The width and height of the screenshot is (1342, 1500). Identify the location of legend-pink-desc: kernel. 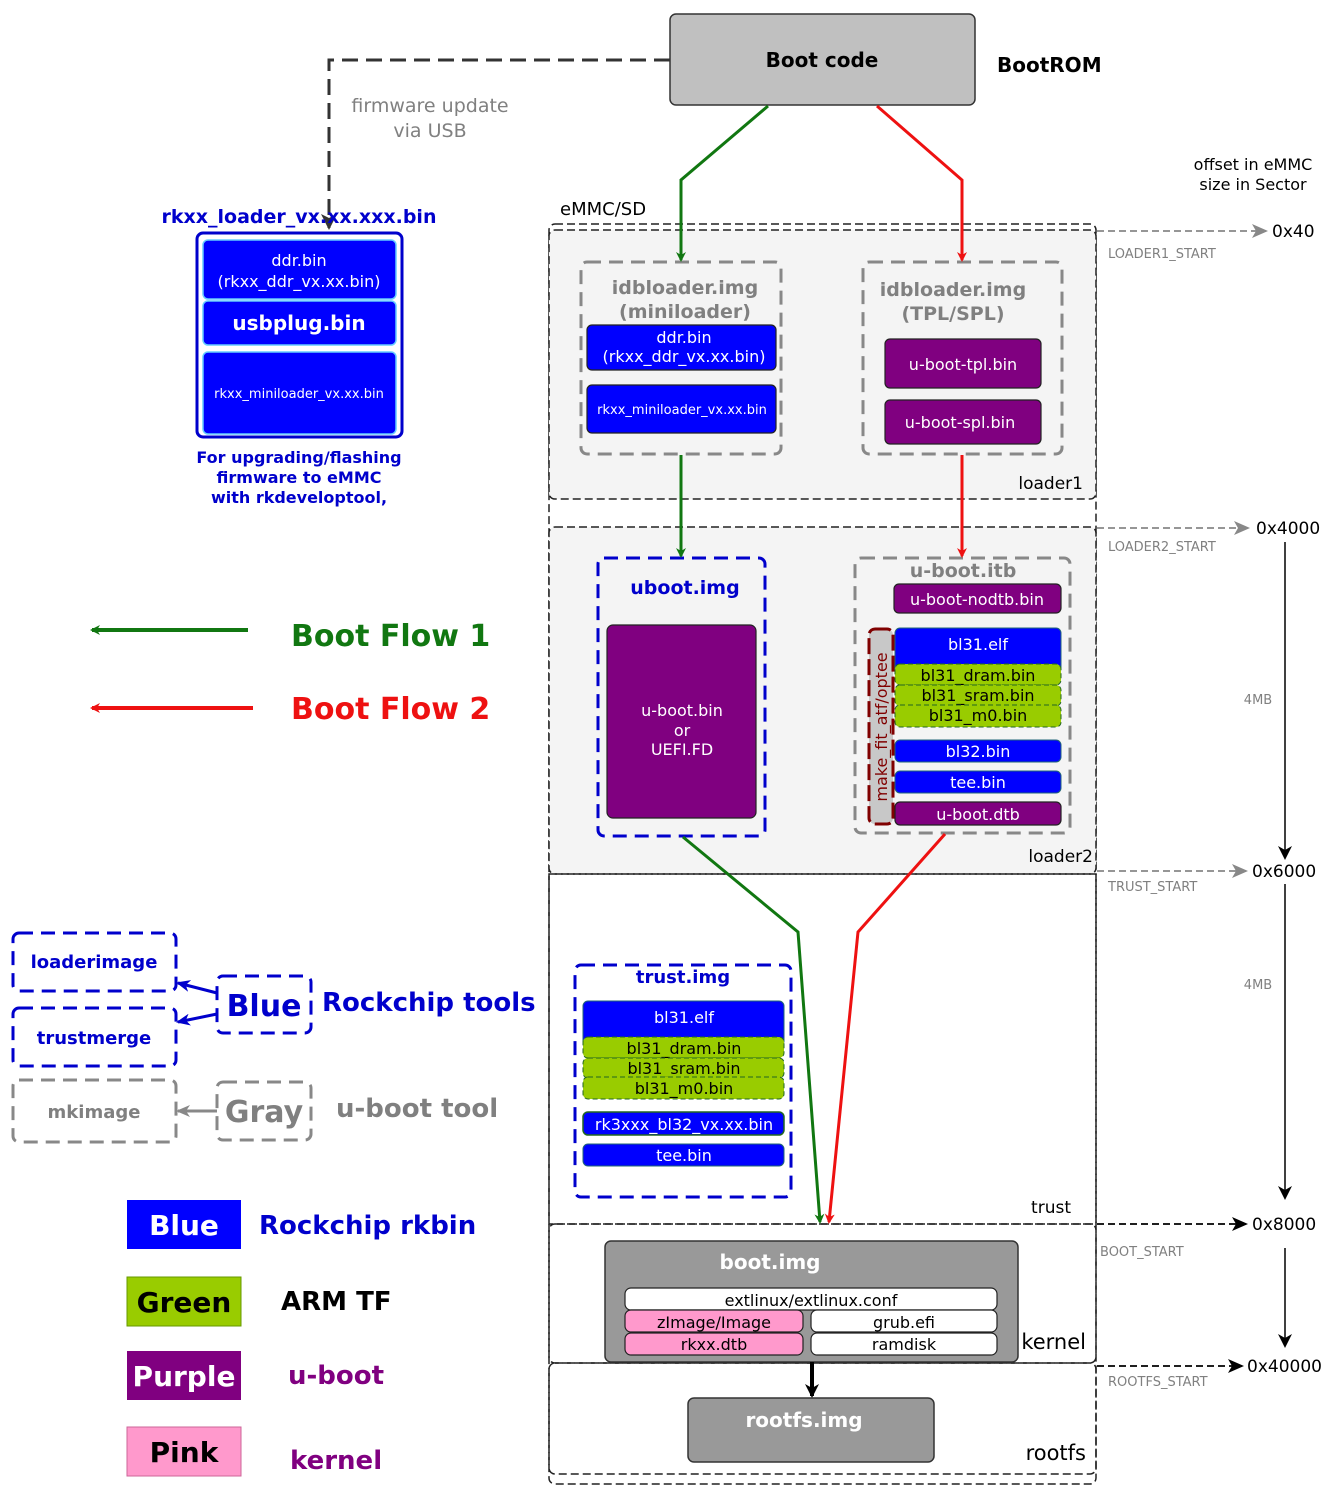
(336, 1461).